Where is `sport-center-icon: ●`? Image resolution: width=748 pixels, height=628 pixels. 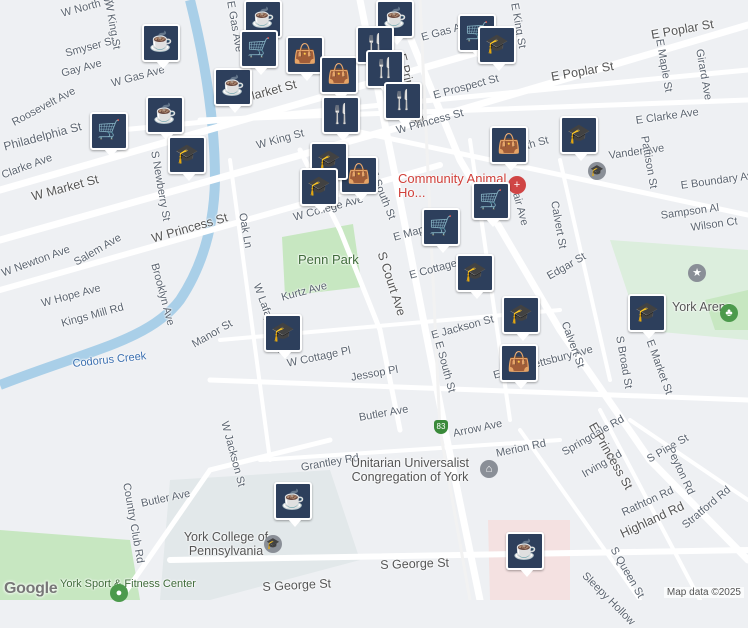
sport-center-icon: ● is located at coordinates (119, 593).